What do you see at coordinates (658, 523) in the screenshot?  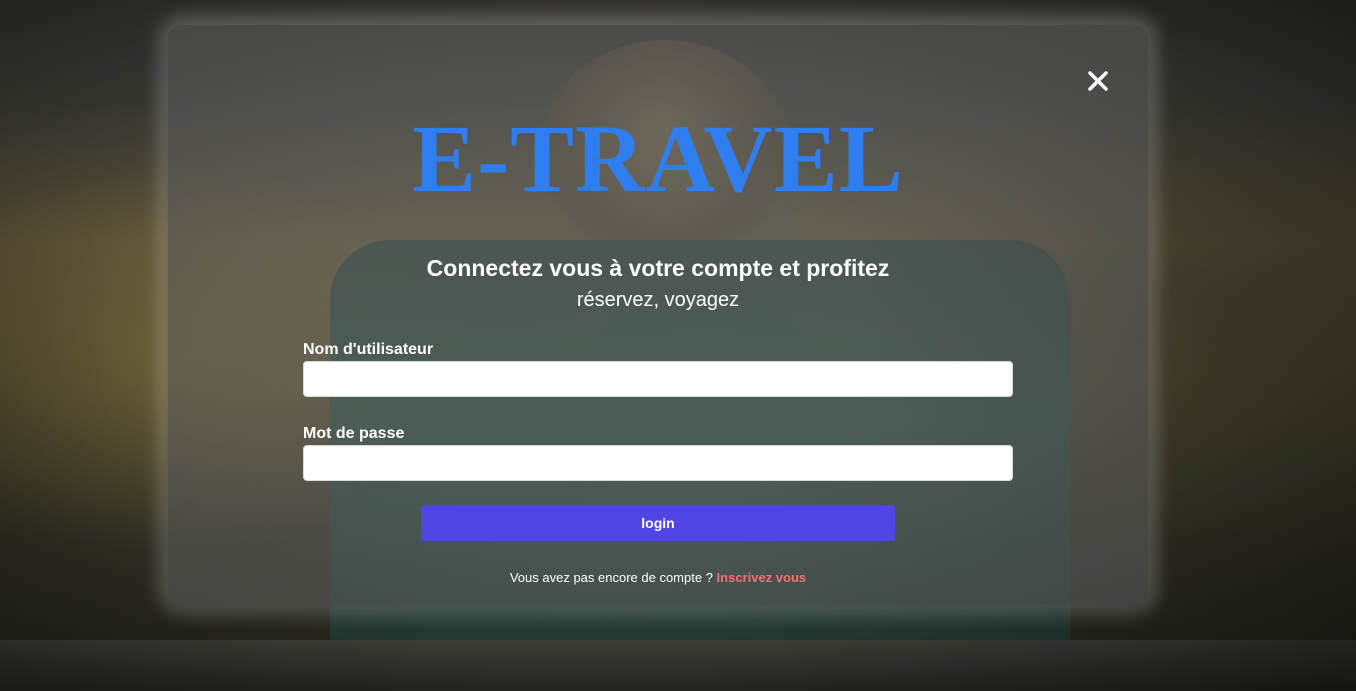 I see `login-button: login` at bounding box center [658, 523].